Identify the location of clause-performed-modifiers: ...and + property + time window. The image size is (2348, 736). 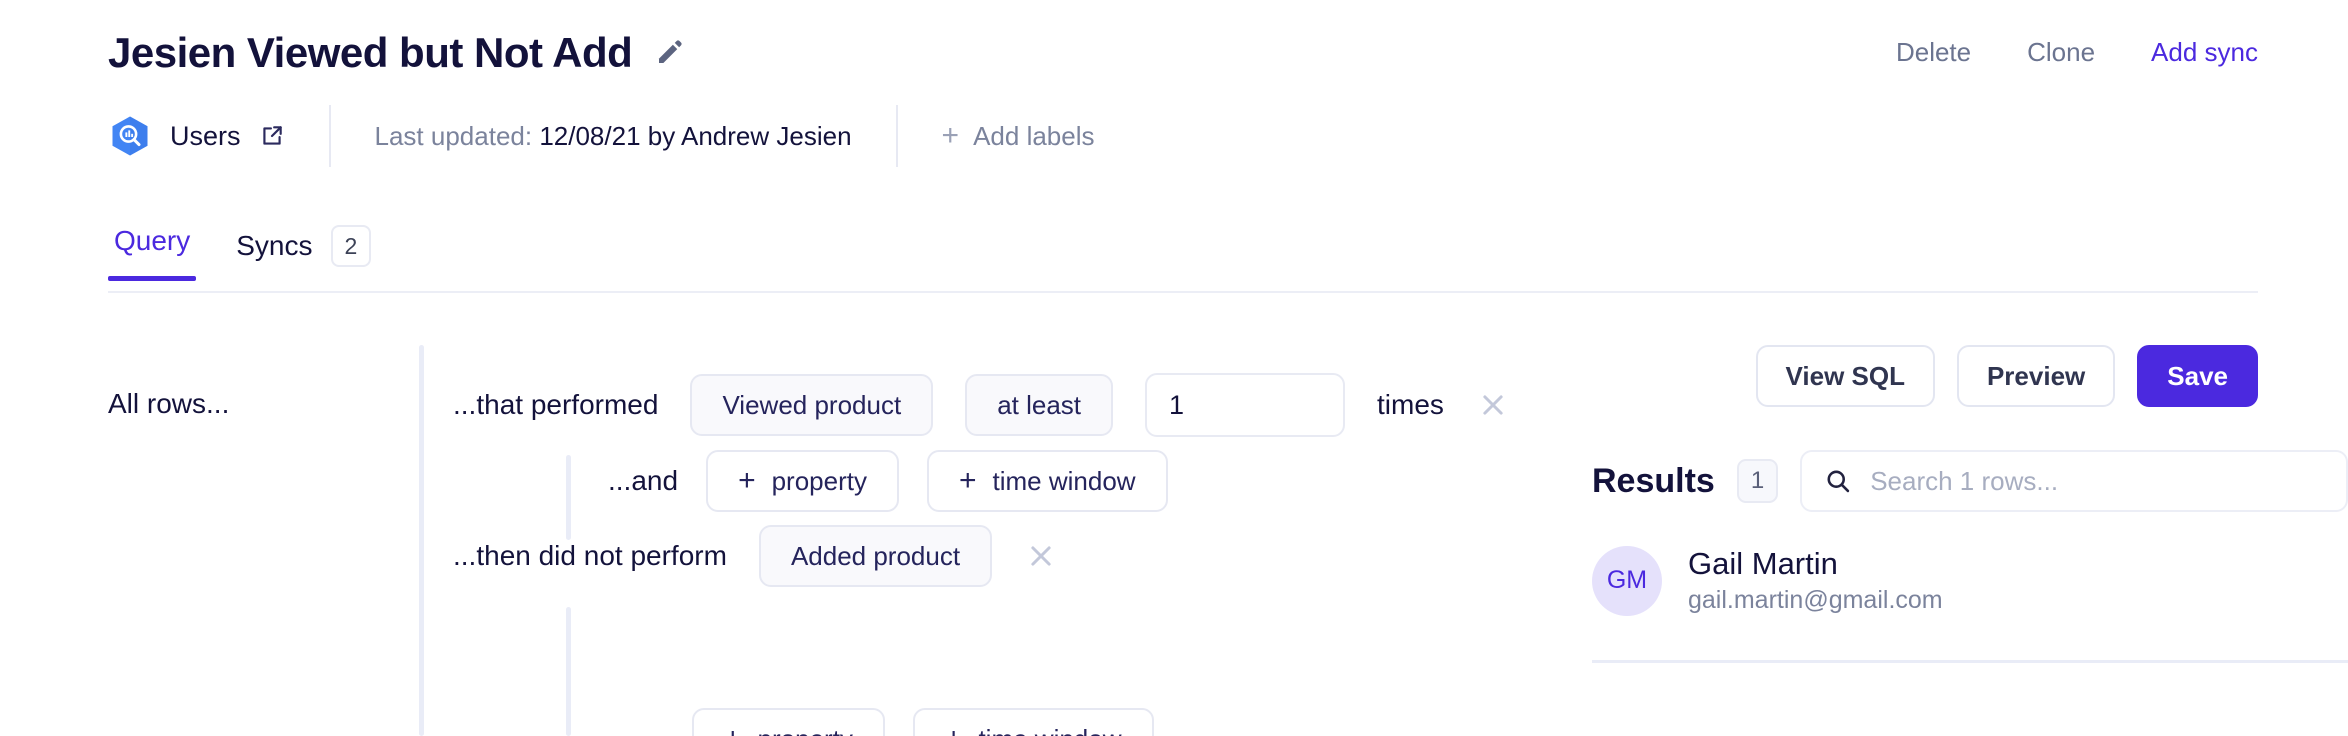
(888, 481).